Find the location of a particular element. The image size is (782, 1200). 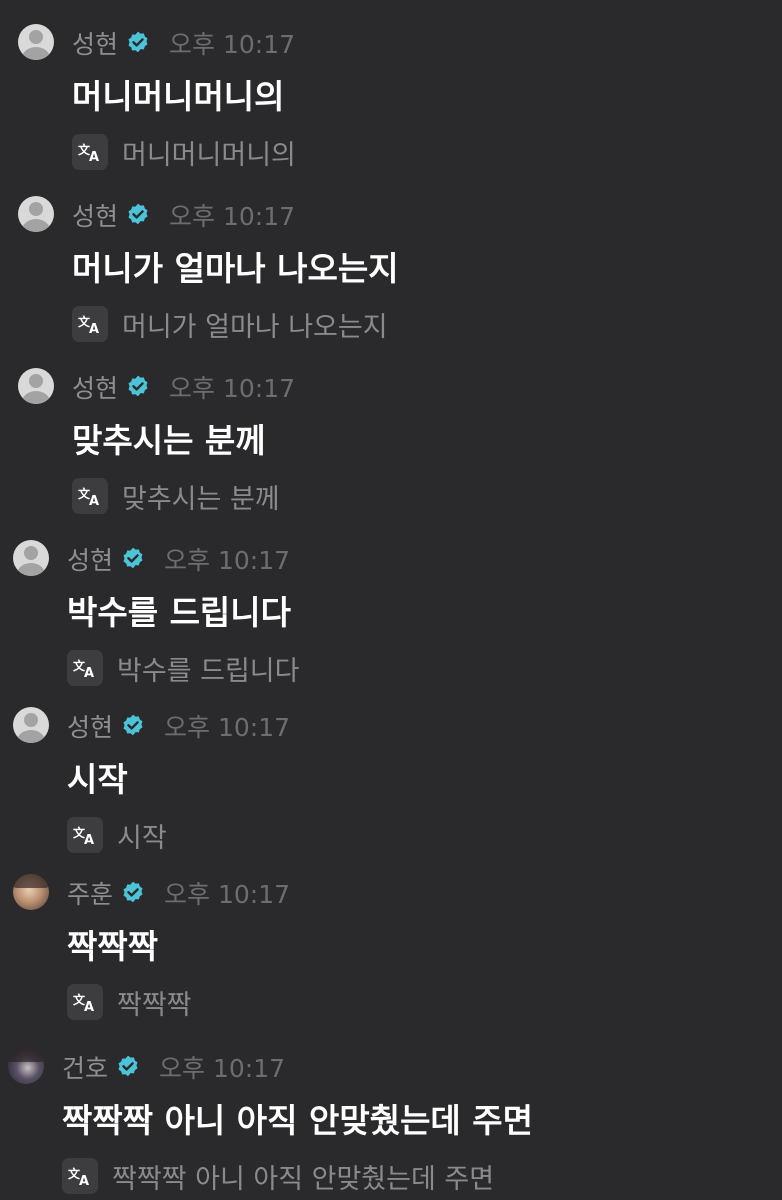

translation-row: 文A 짝짝짝 is located at coordinates (129, 1002).